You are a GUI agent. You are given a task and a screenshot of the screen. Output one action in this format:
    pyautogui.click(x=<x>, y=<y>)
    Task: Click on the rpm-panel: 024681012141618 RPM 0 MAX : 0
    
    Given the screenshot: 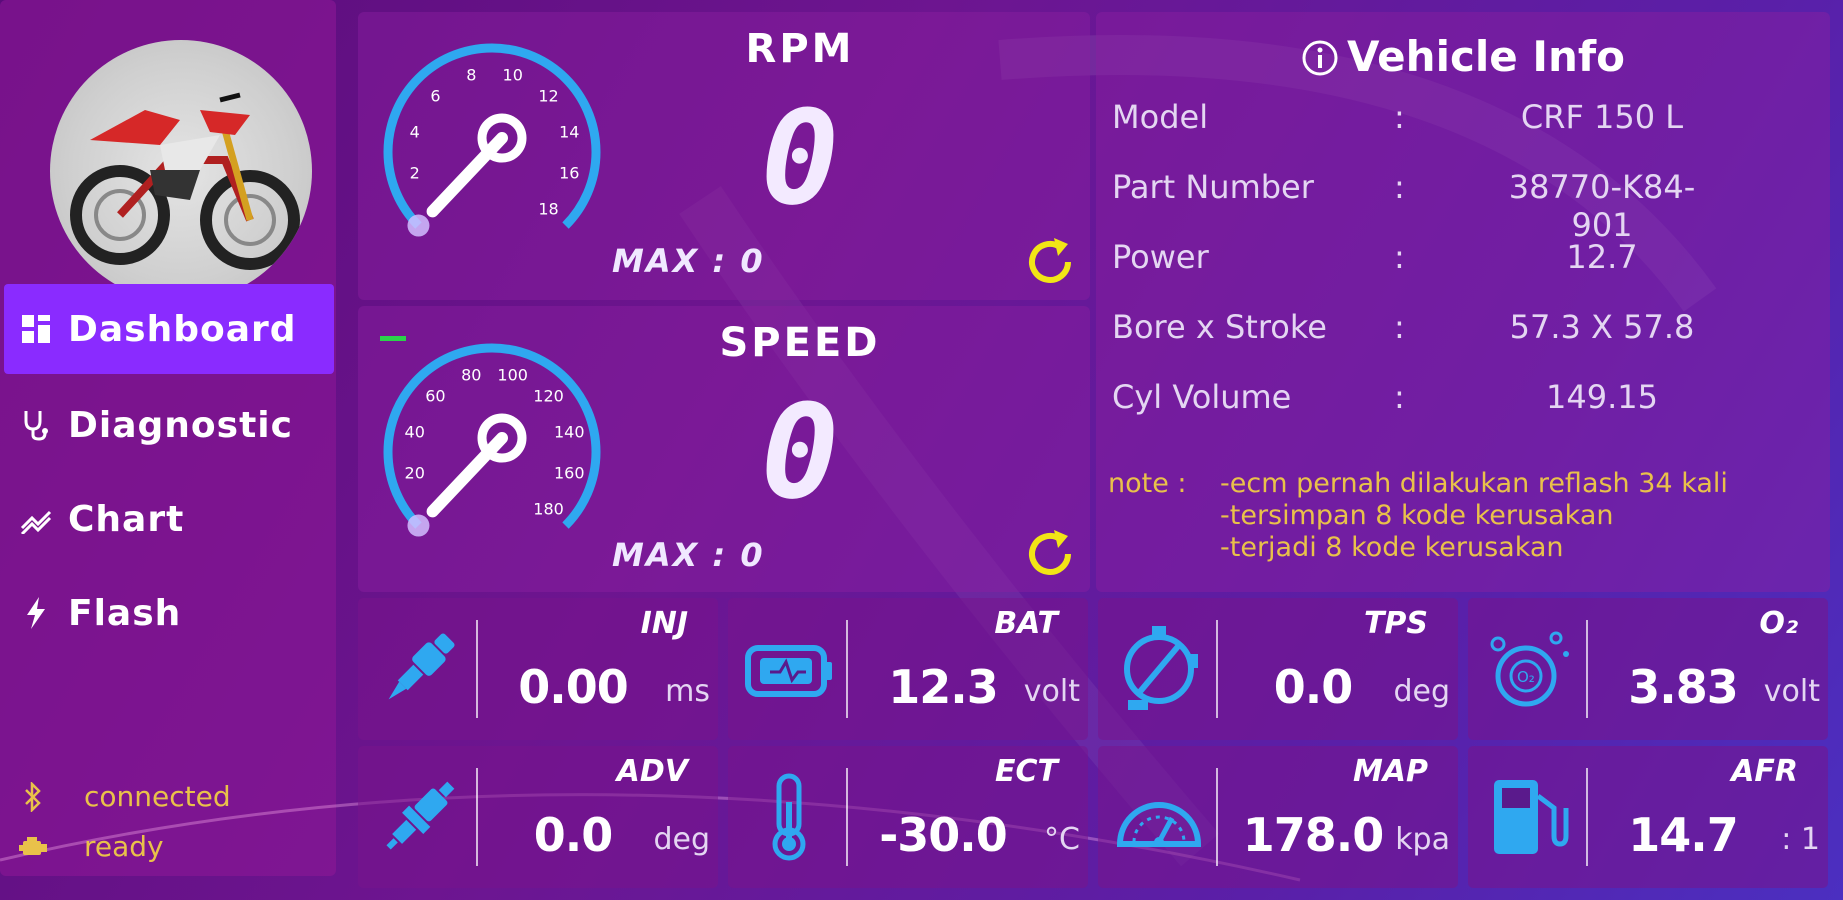 What is the action you would take?
    pyautogui.click(x=724, y=156)
    